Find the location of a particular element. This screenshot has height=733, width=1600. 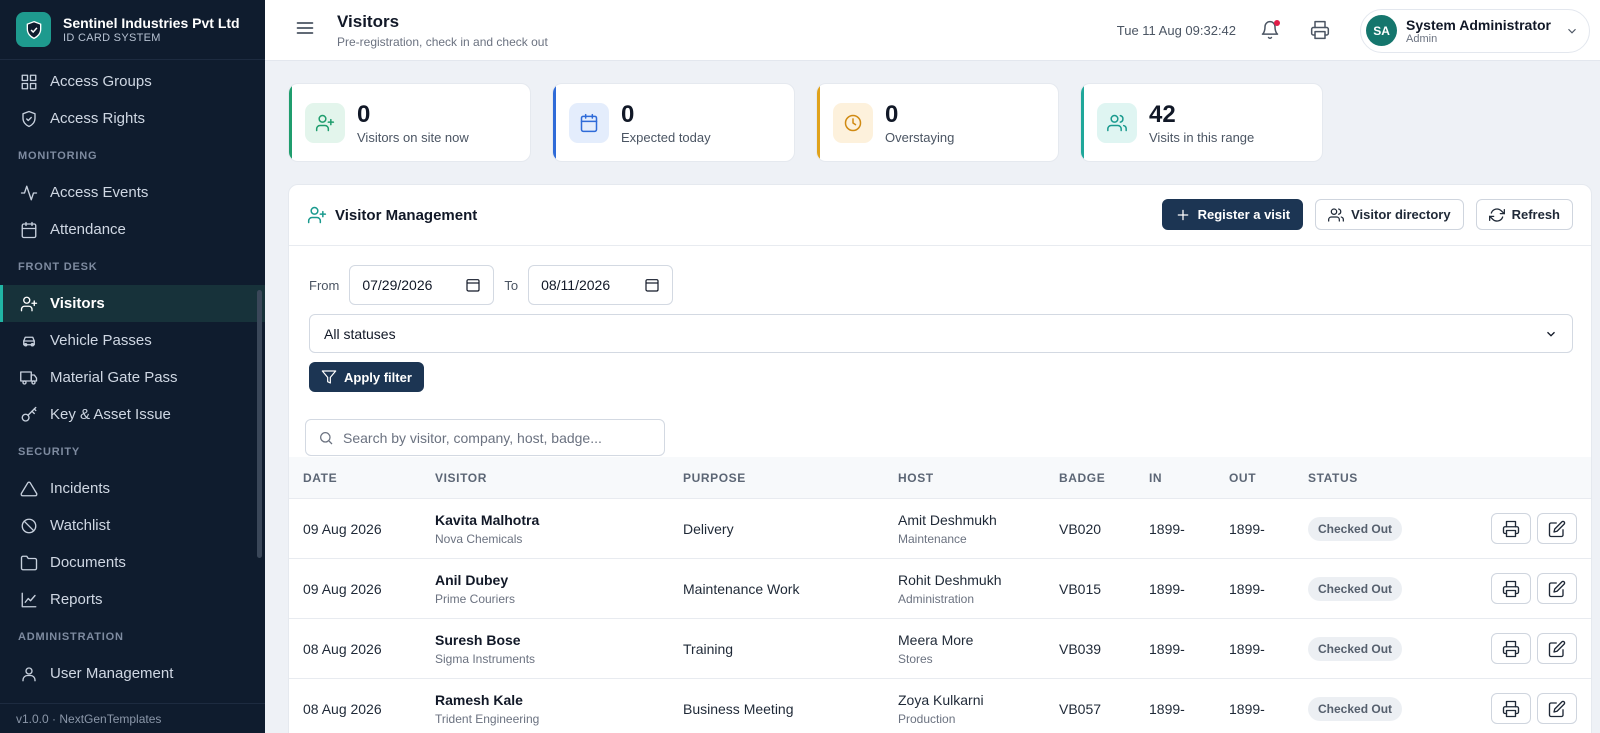

sidebar-item-key-asset-issue: Key & Asset Issue is located at coordinates (132, 414).